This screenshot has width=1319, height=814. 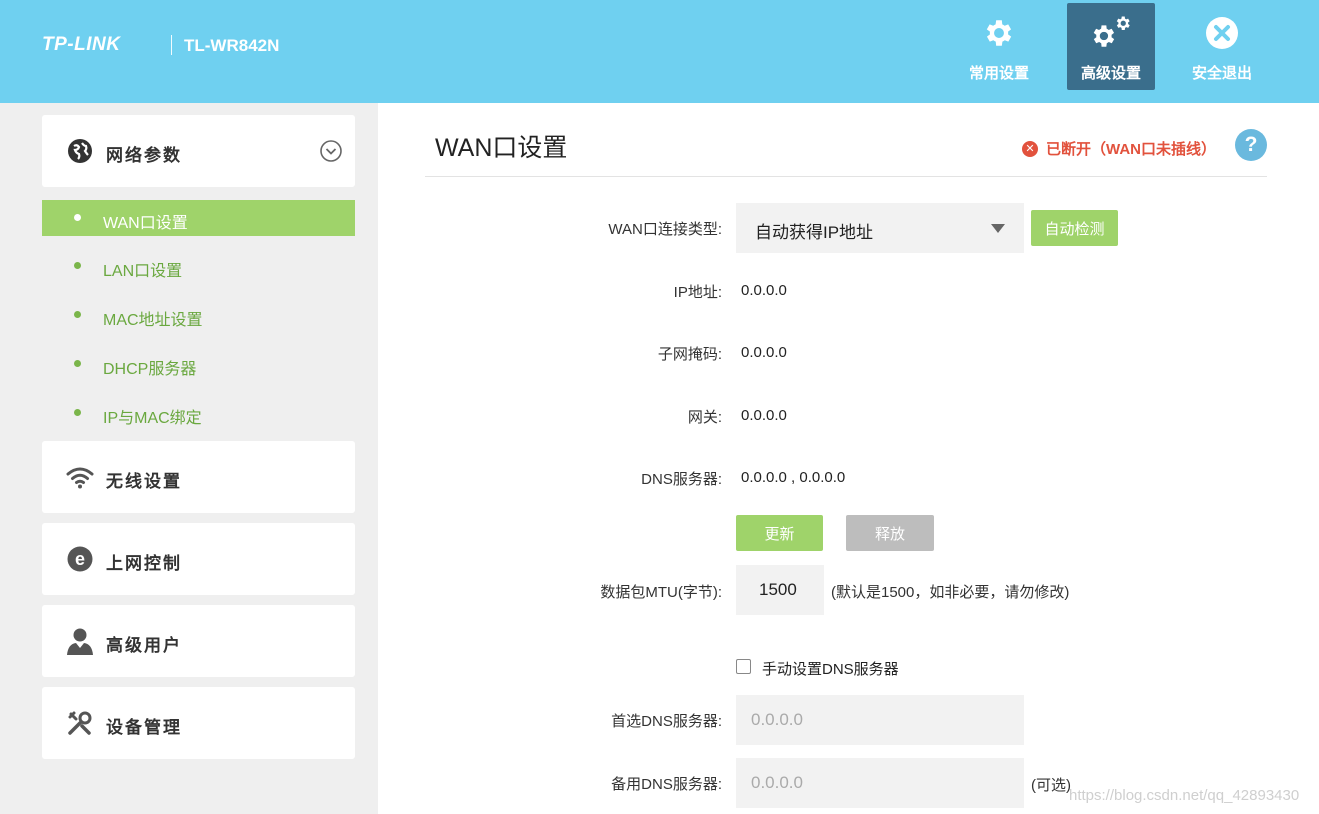 I want to click on section-label: 网络参数, so click(x=144, y=155).